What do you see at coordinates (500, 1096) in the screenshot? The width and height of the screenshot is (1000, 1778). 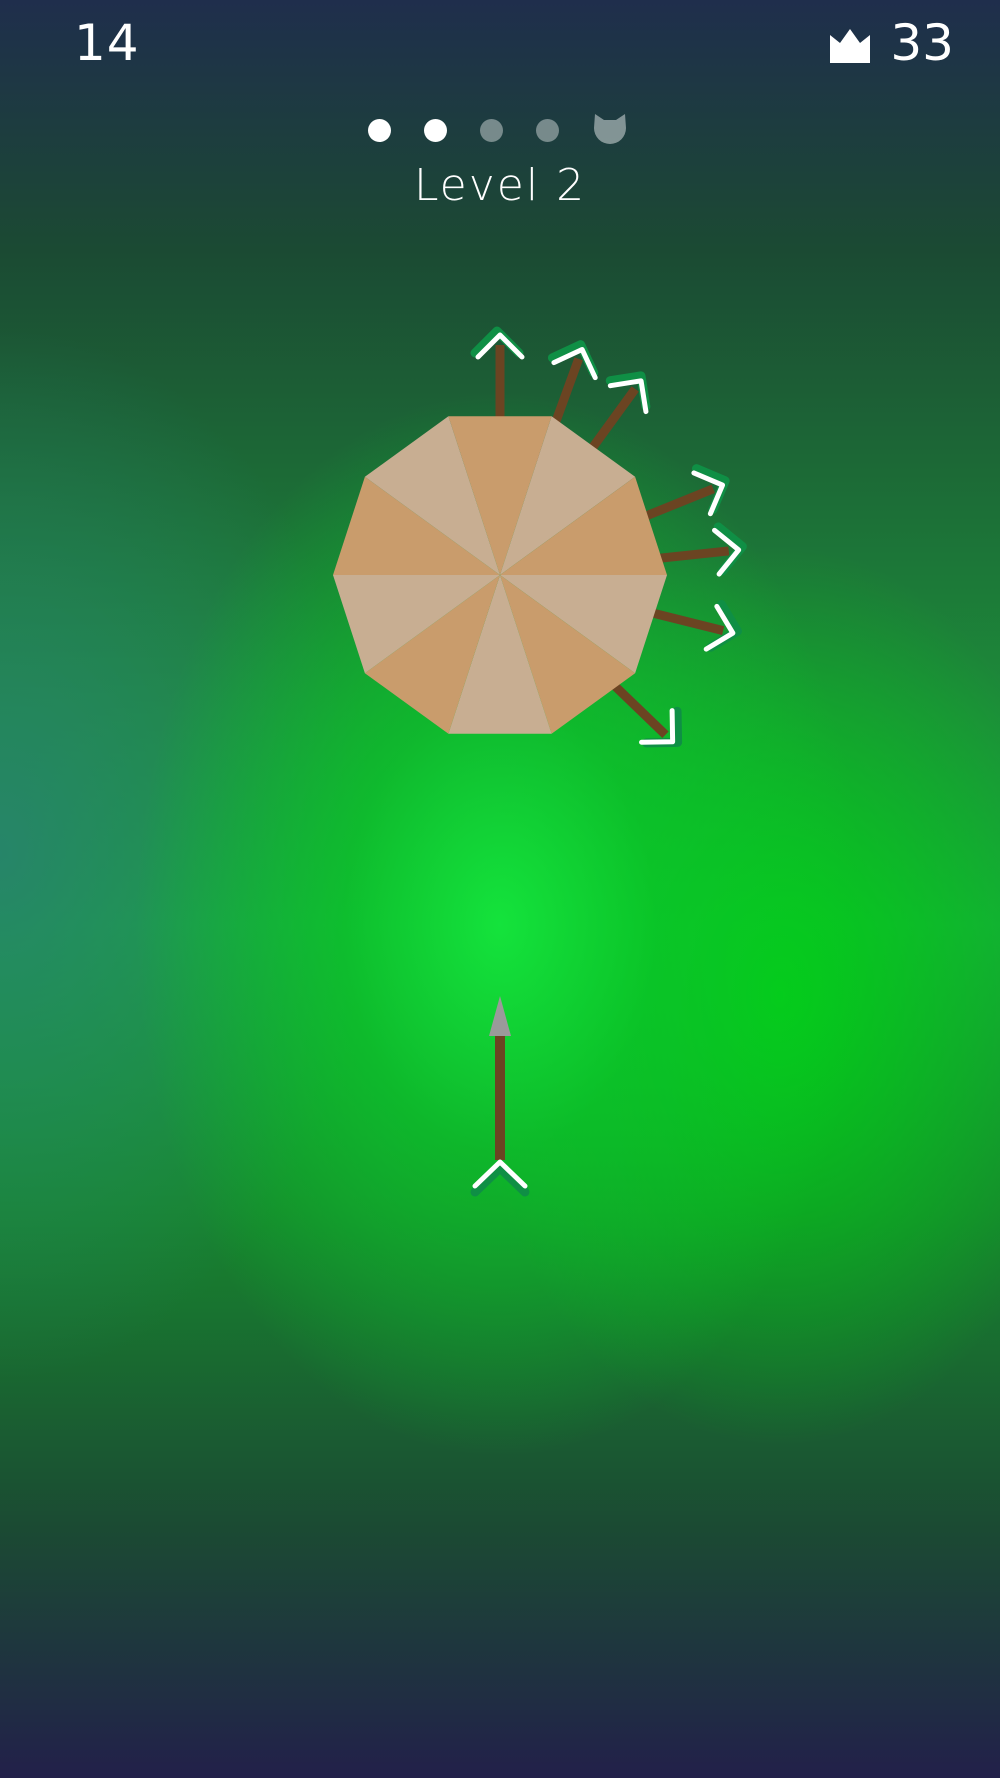 I see `ready-arrow` at bounding box center [500, 1096].